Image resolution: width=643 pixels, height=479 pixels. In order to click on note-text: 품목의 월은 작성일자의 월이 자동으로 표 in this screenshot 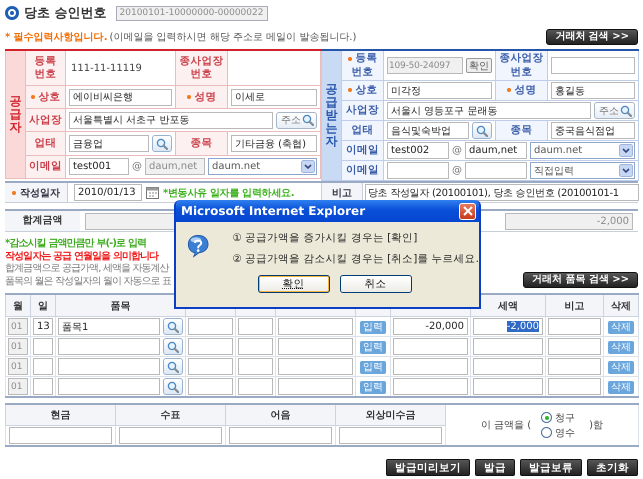, I will do `click(88, 282)`.